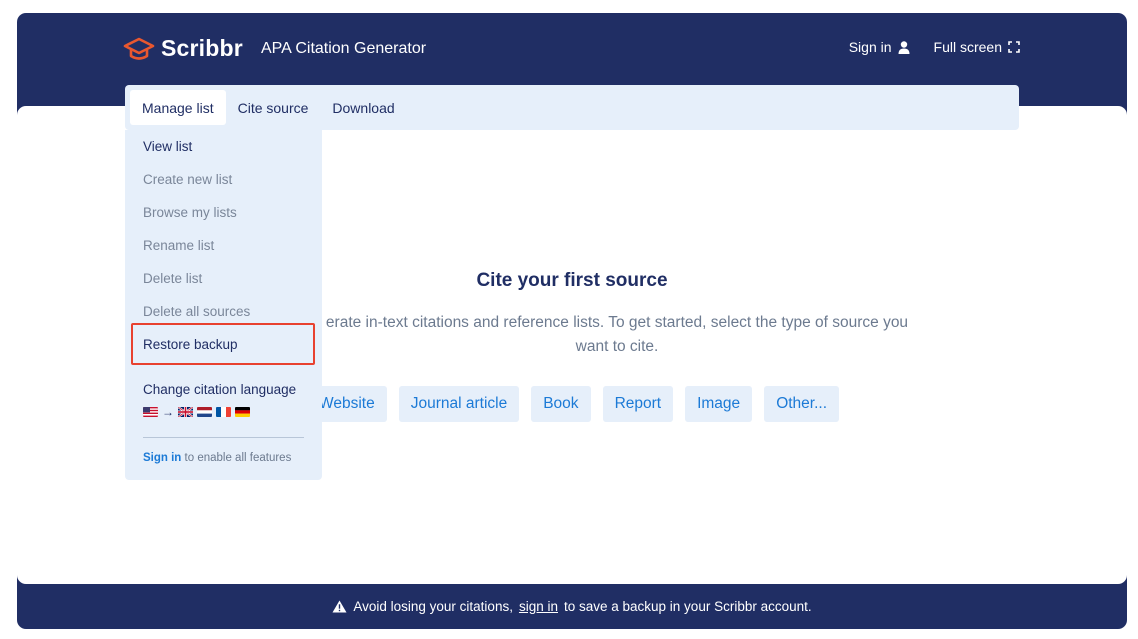  I want to click on tab-manage-list: Manage list, so click(178, 107).